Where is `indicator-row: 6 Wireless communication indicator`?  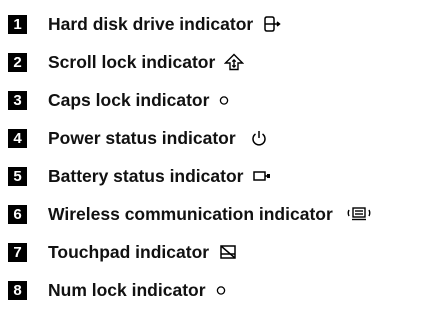 indicator-row: 6 Wireless communication indicator is located at coordinates (223, 214).